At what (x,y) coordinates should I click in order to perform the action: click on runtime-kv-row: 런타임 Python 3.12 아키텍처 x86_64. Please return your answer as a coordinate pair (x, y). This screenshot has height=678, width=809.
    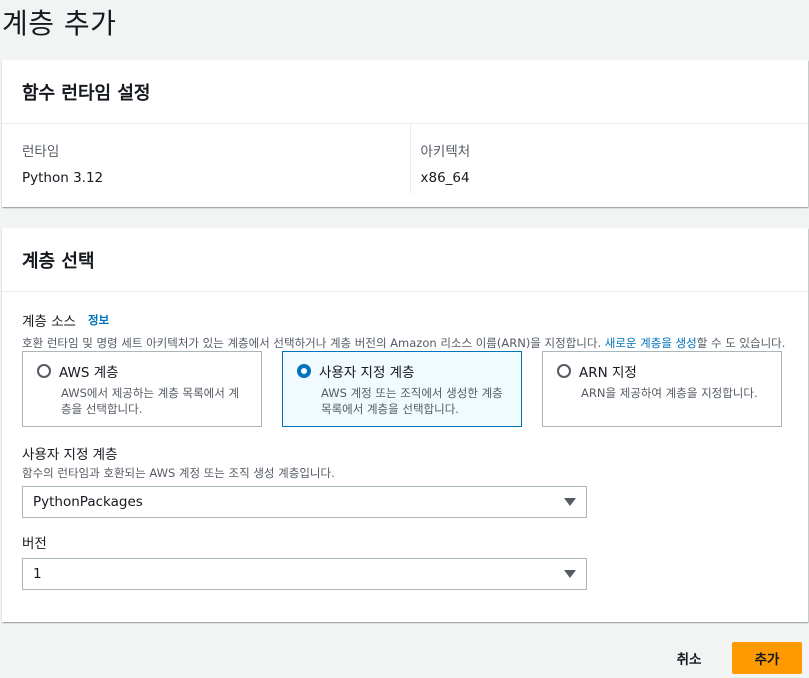
    Looking at the image, I should click on (405, 165).